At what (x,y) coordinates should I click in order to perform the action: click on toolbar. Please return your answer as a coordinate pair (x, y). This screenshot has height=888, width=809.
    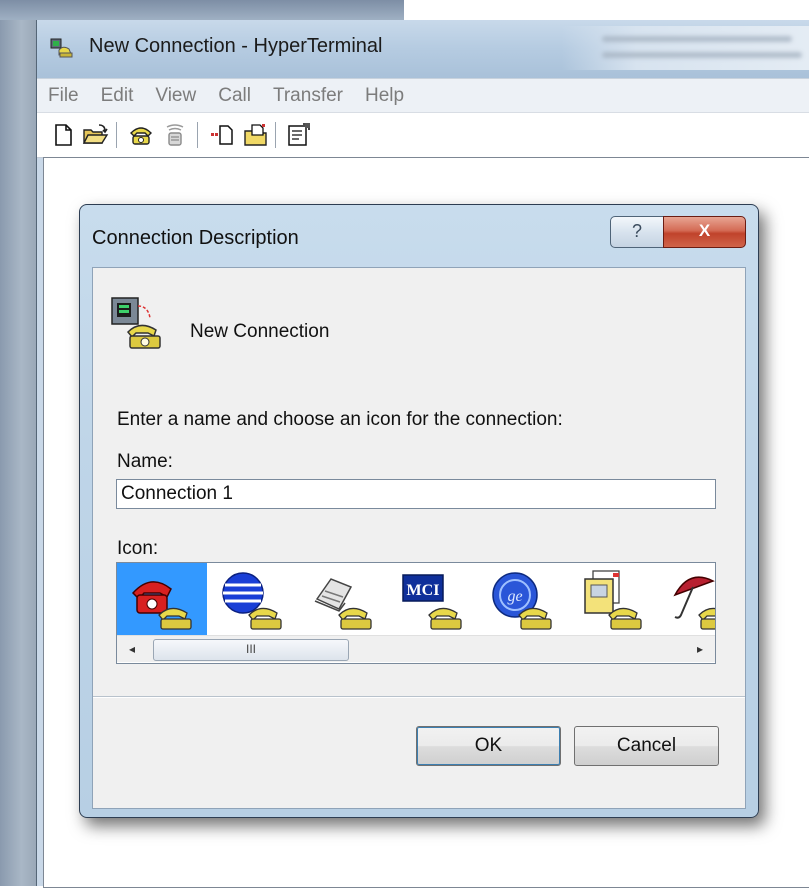
    Looking at the image, I should click on (423, 135).